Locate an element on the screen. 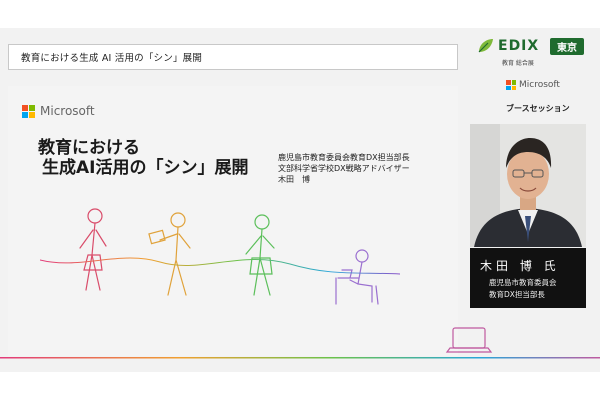 The image size is (600, 400). edix-subtitle: 教育 総合展 is located at coordinates (518, 63).